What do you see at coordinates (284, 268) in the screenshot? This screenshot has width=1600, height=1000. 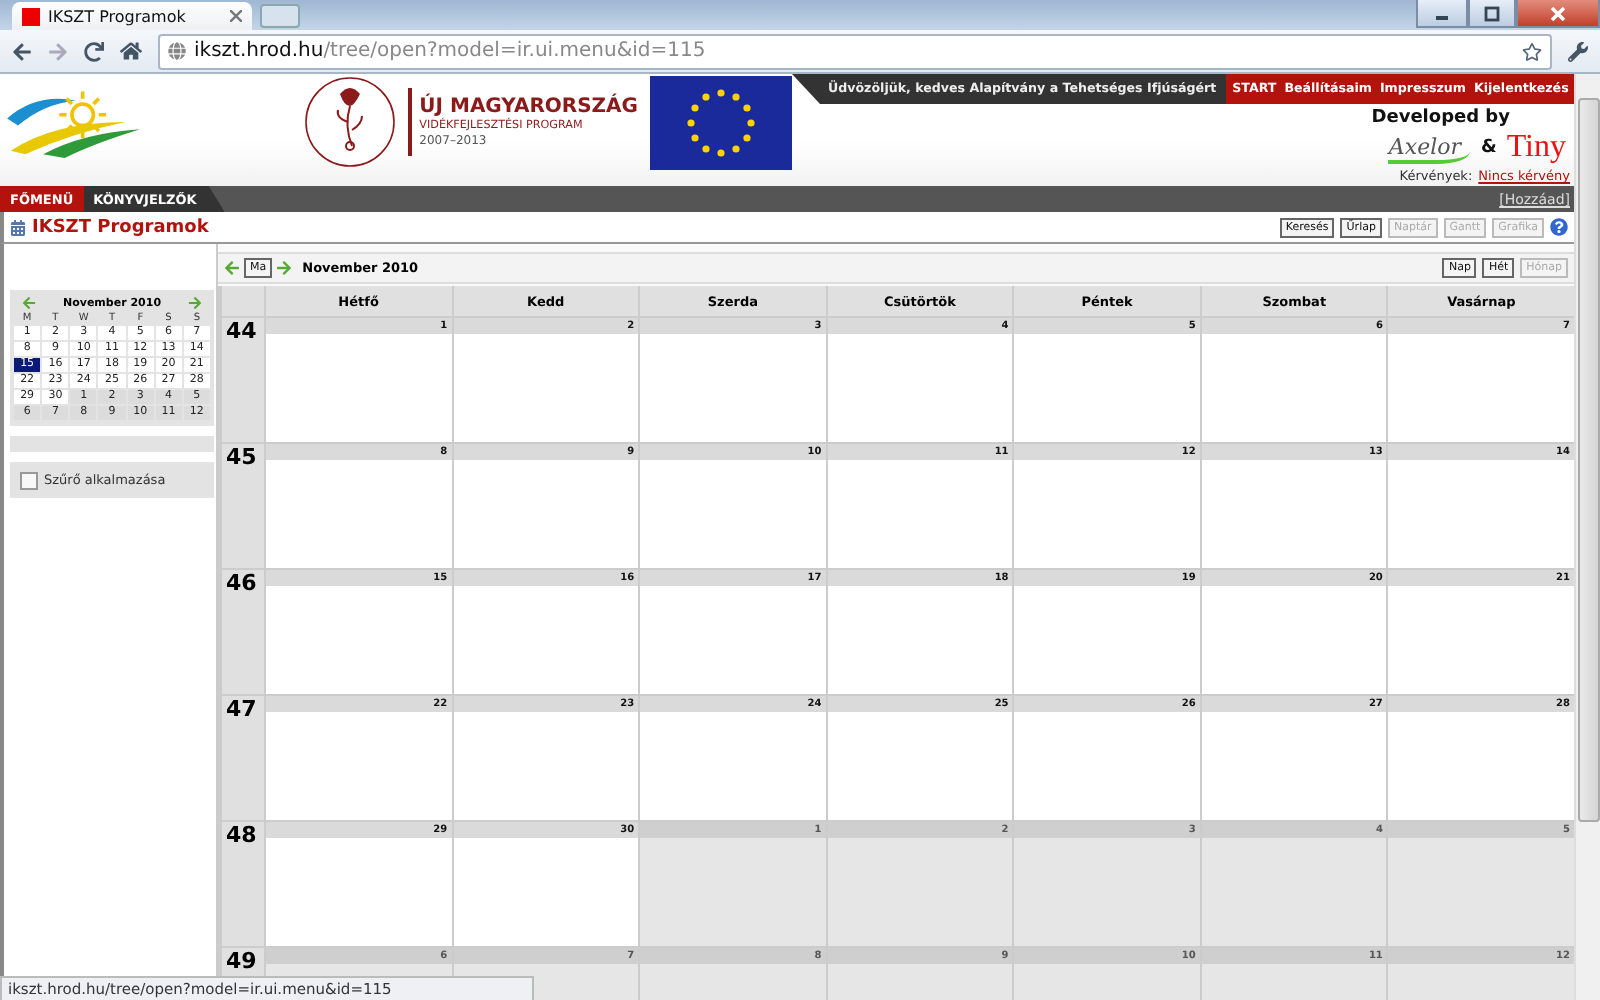 I see `next-icon` at bounding box center [284, 268].